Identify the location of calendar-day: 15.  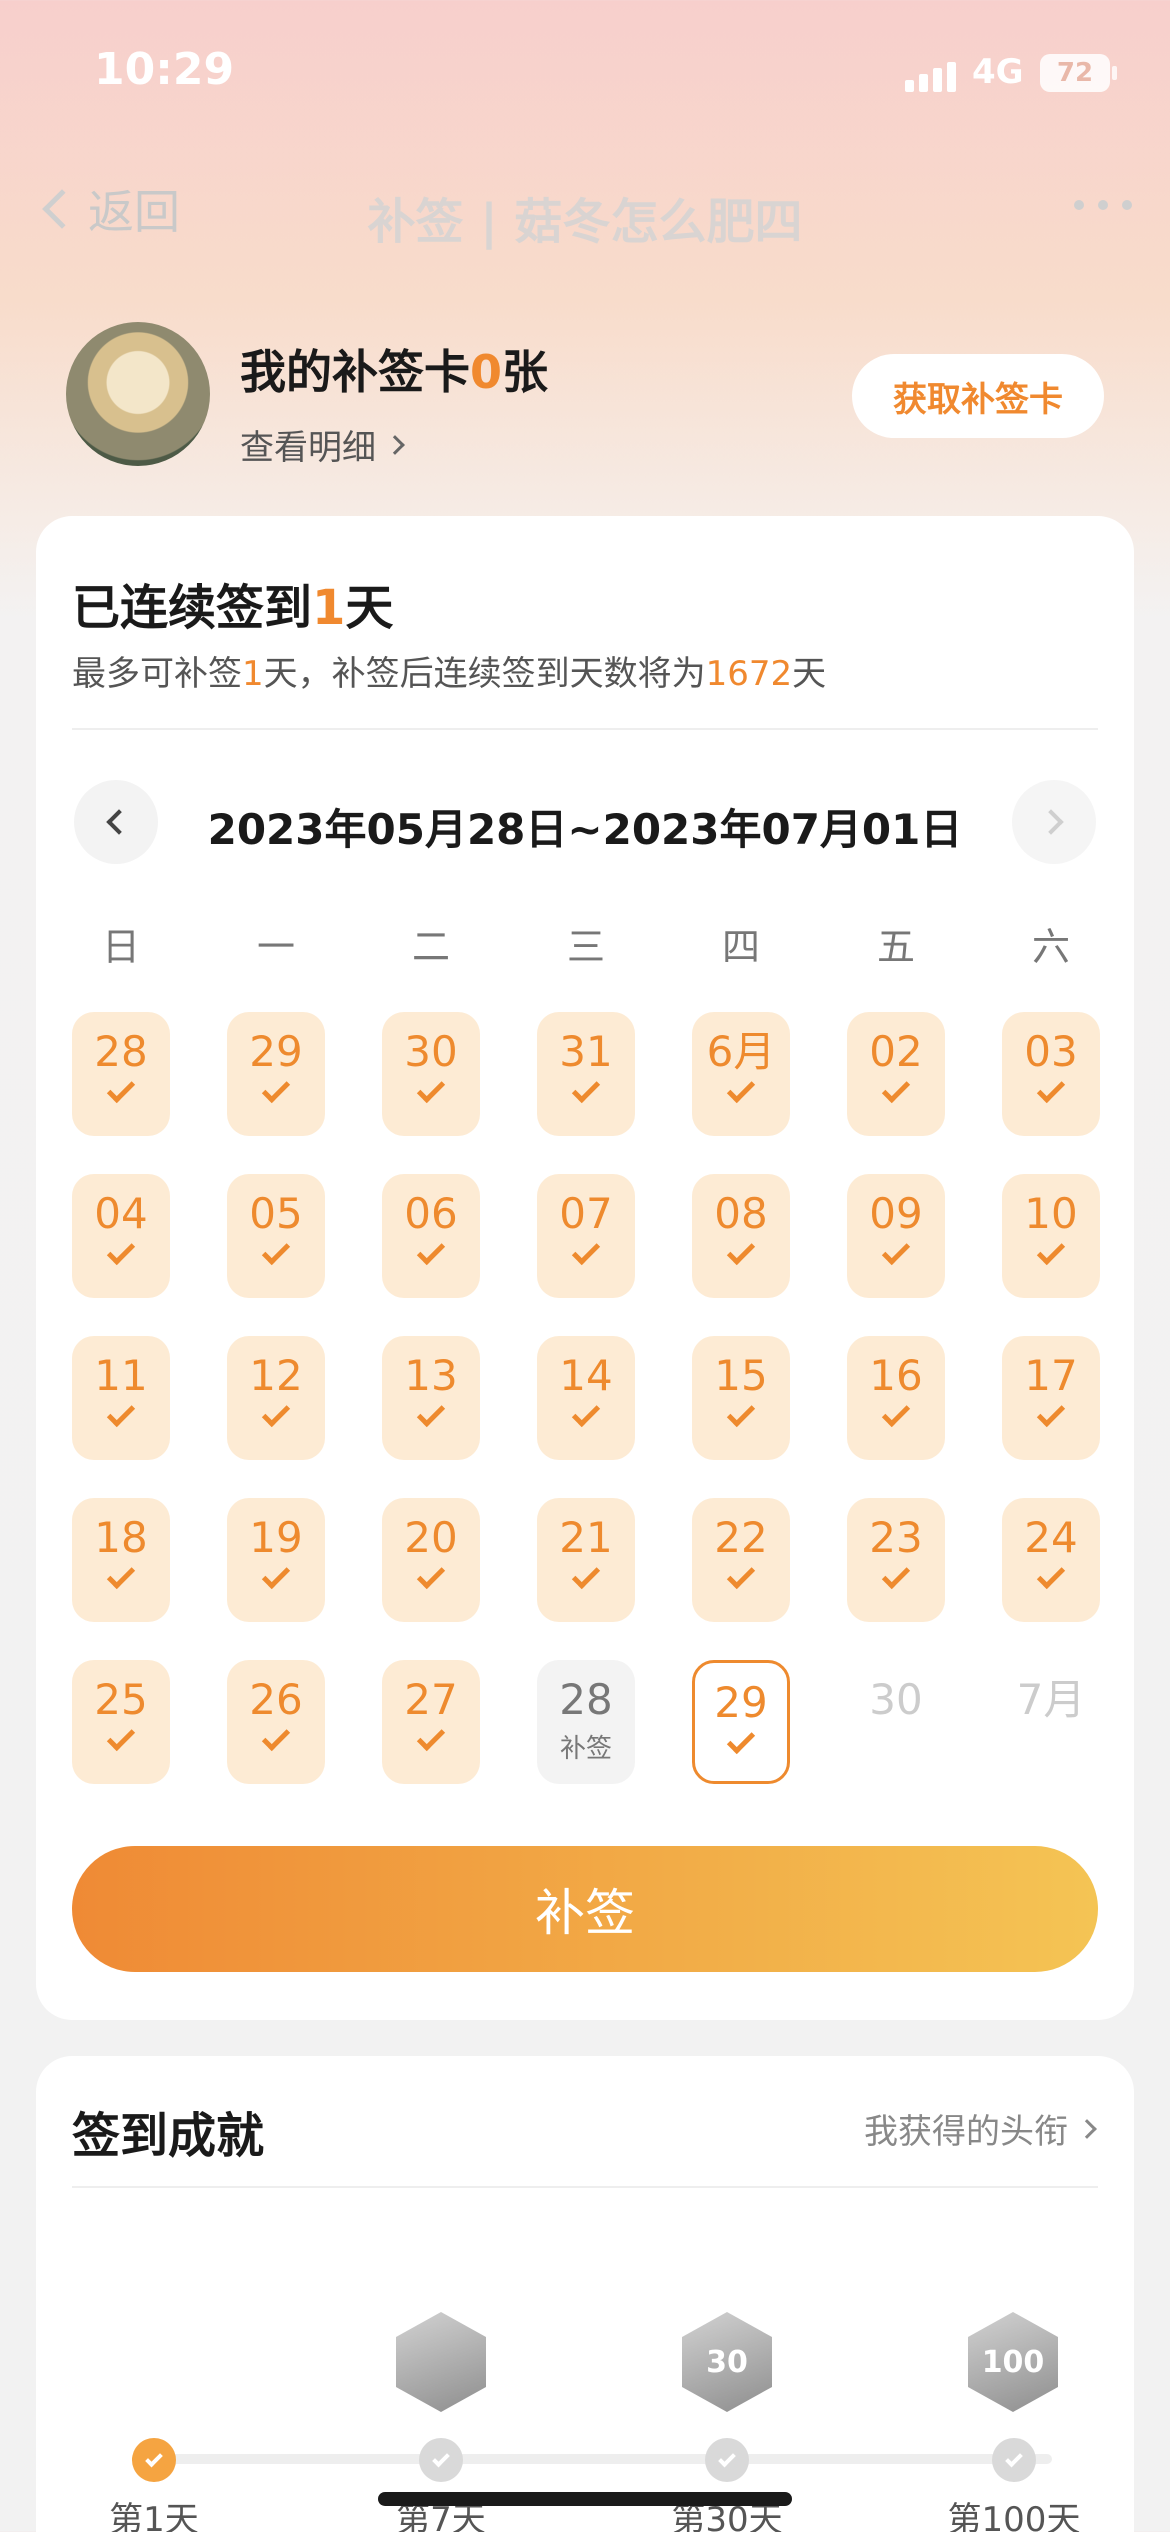
(741, 1398).